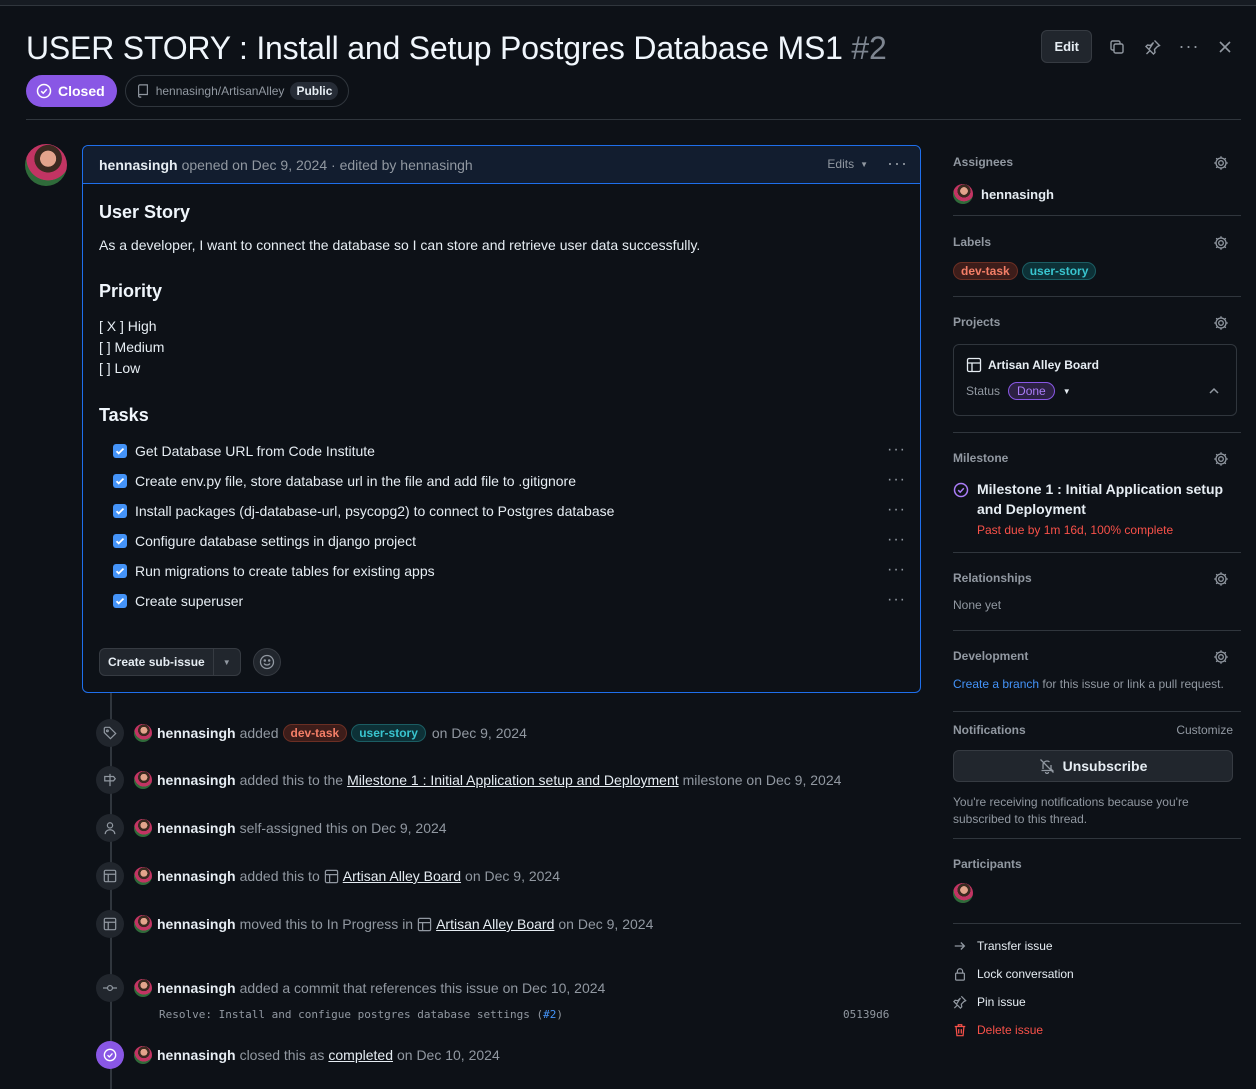 Image resolution: width=1256 pixels, height=1089 pixels. Describe the element at coordinates (44, 91) in the screenshot. I see `closed-check-icon` at that location.